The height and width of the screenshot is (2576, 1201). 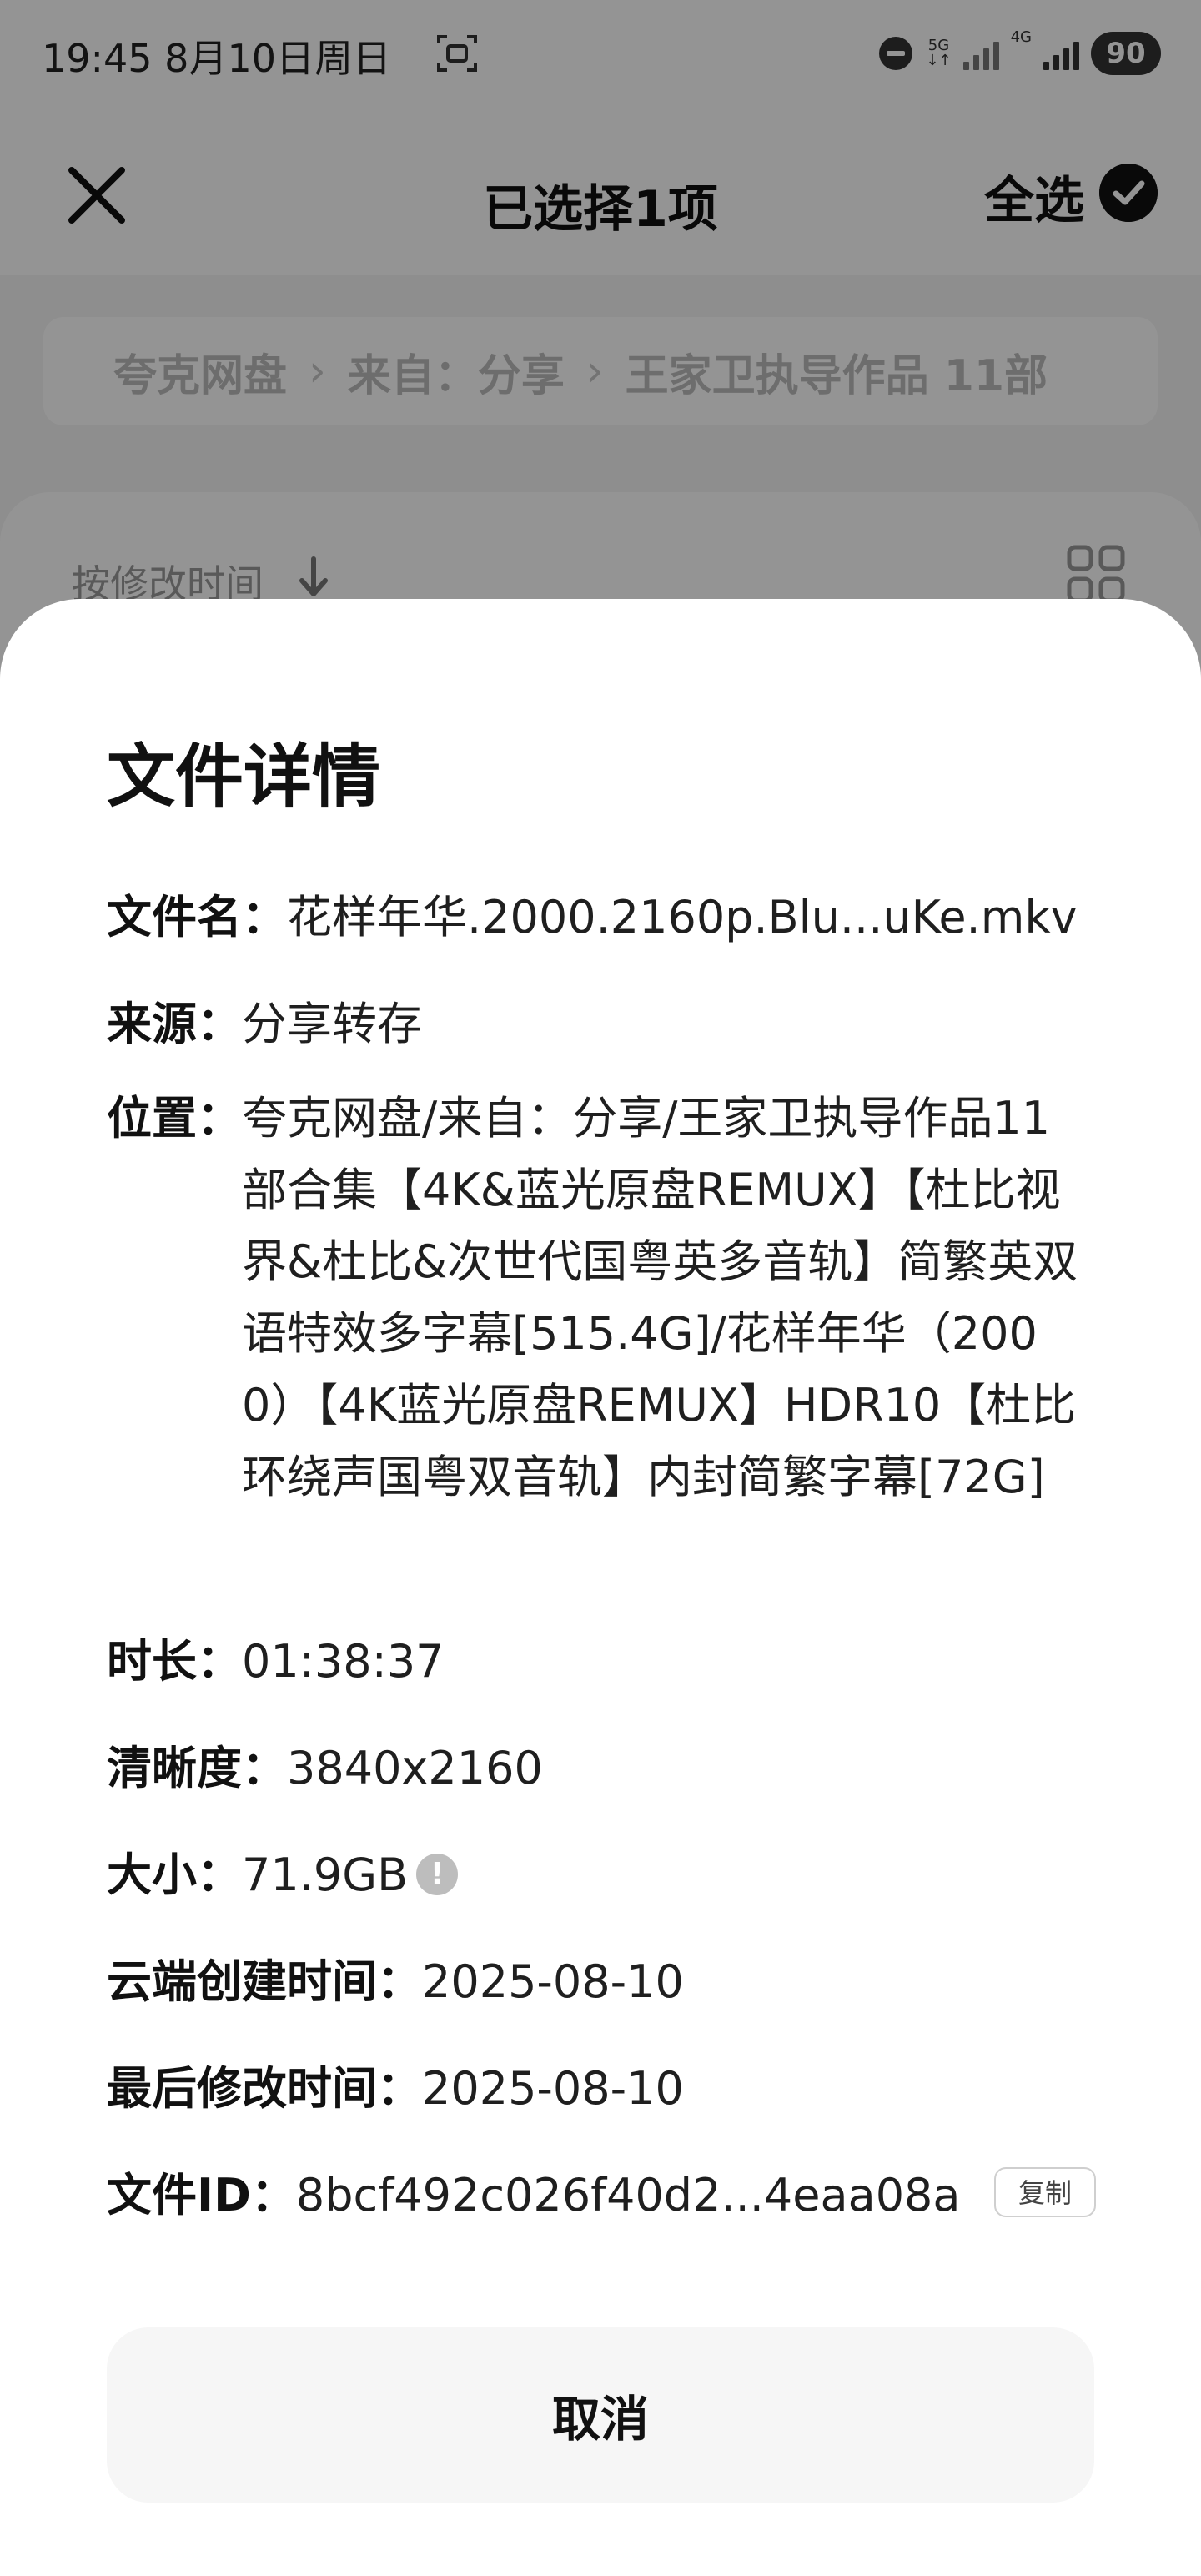 I want to click on sheet-title: 文件详情, so click(x=244, y=777).